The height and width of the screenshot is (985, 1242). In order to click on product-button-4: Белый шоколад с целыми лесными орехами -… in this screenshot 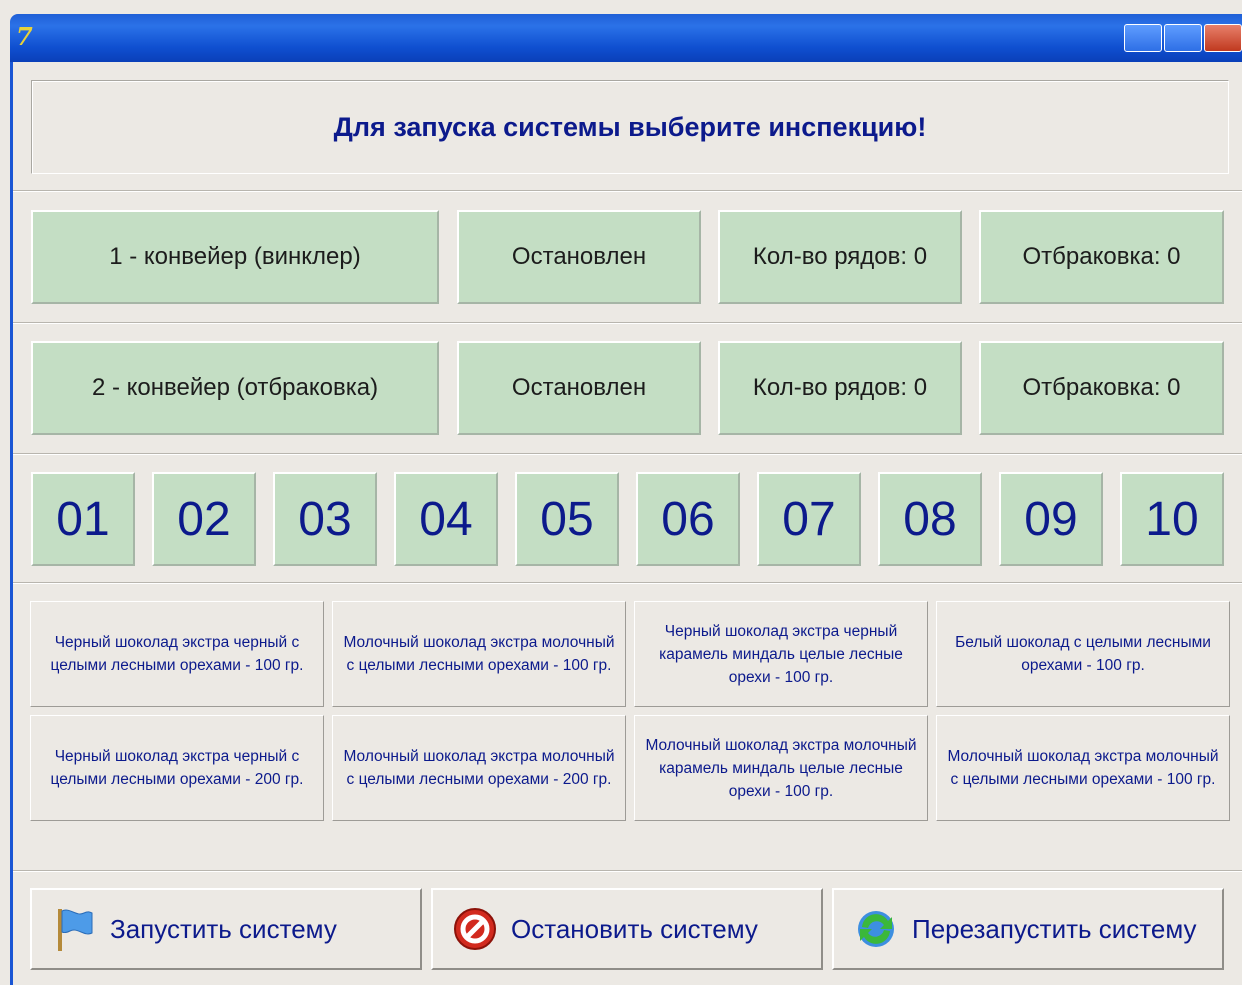, I will do `click(1083, 654)`.